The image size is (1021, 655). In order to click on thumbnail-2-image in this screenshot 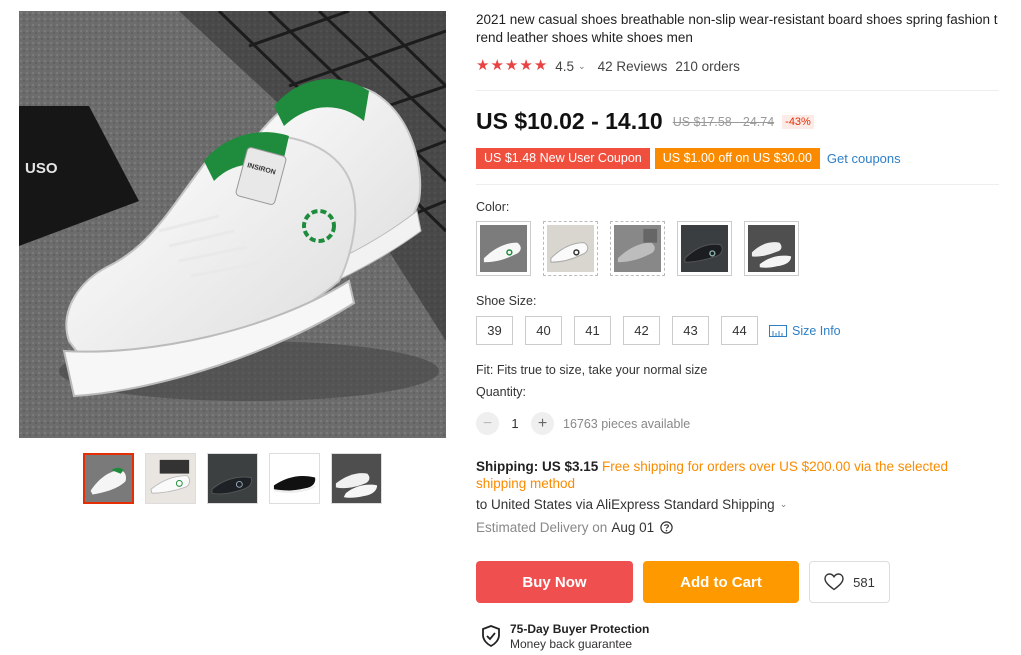, I will do `click(170, 478)`.